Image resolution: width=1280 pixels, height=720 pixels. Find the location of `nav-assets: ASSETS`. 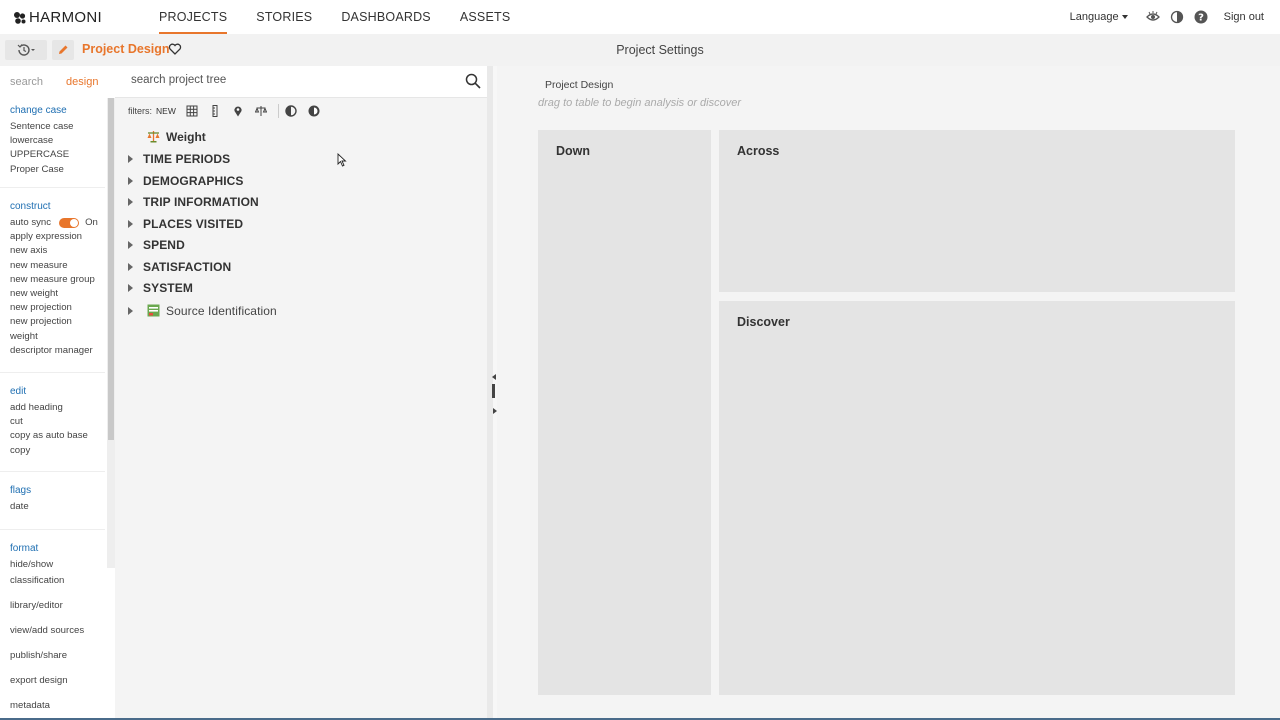

nav-assets: ASSETS is located at coordinates (485, 17).